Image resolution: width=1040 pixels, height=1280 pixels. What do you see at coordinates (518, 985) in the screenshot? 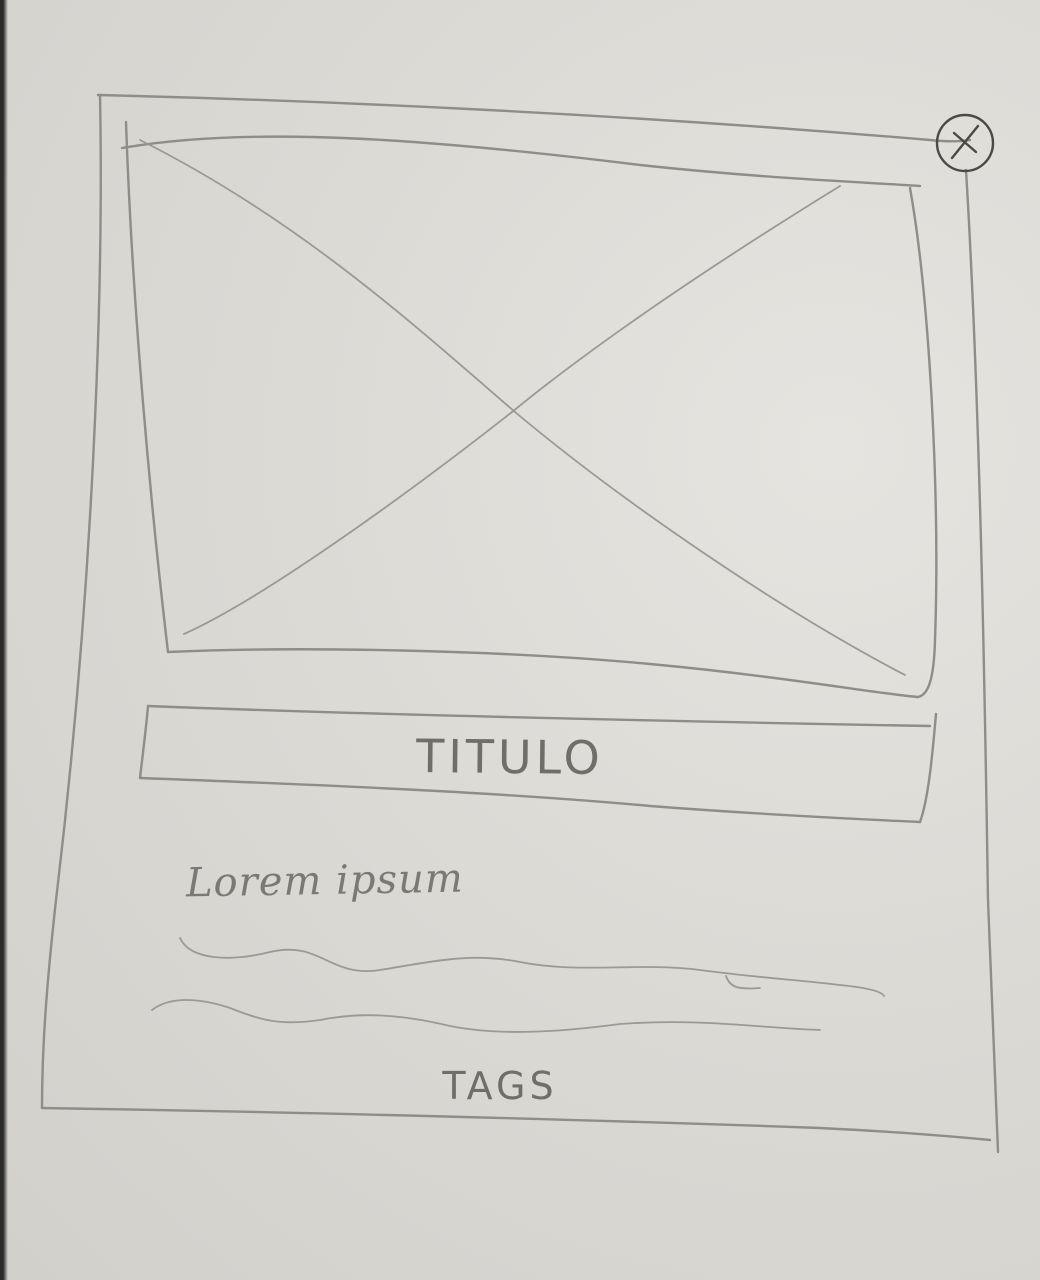
I see `body-text-lines` at bounding box center [518, 985].